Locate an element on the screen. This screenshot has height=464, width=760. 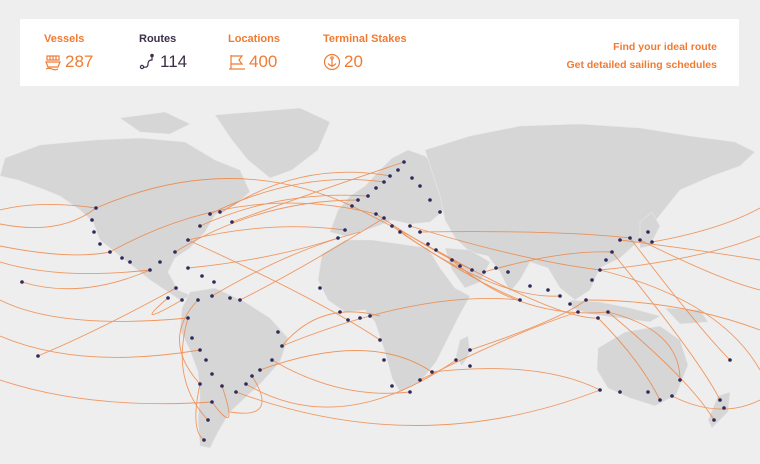
find-route-link: Find your ideal route is located at coordinates (665, 47).